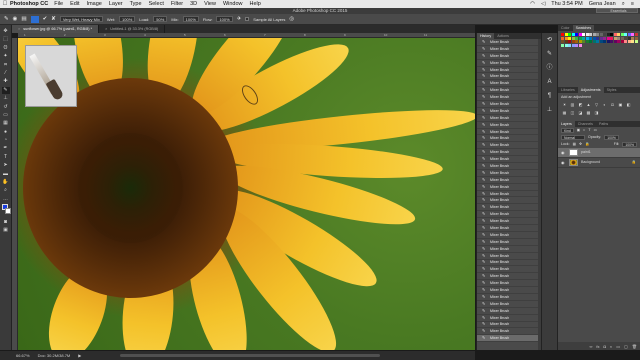  Describe the element at coordinates (193, 4) in the screenshot. I see `menu-3d: 3D` at that location.